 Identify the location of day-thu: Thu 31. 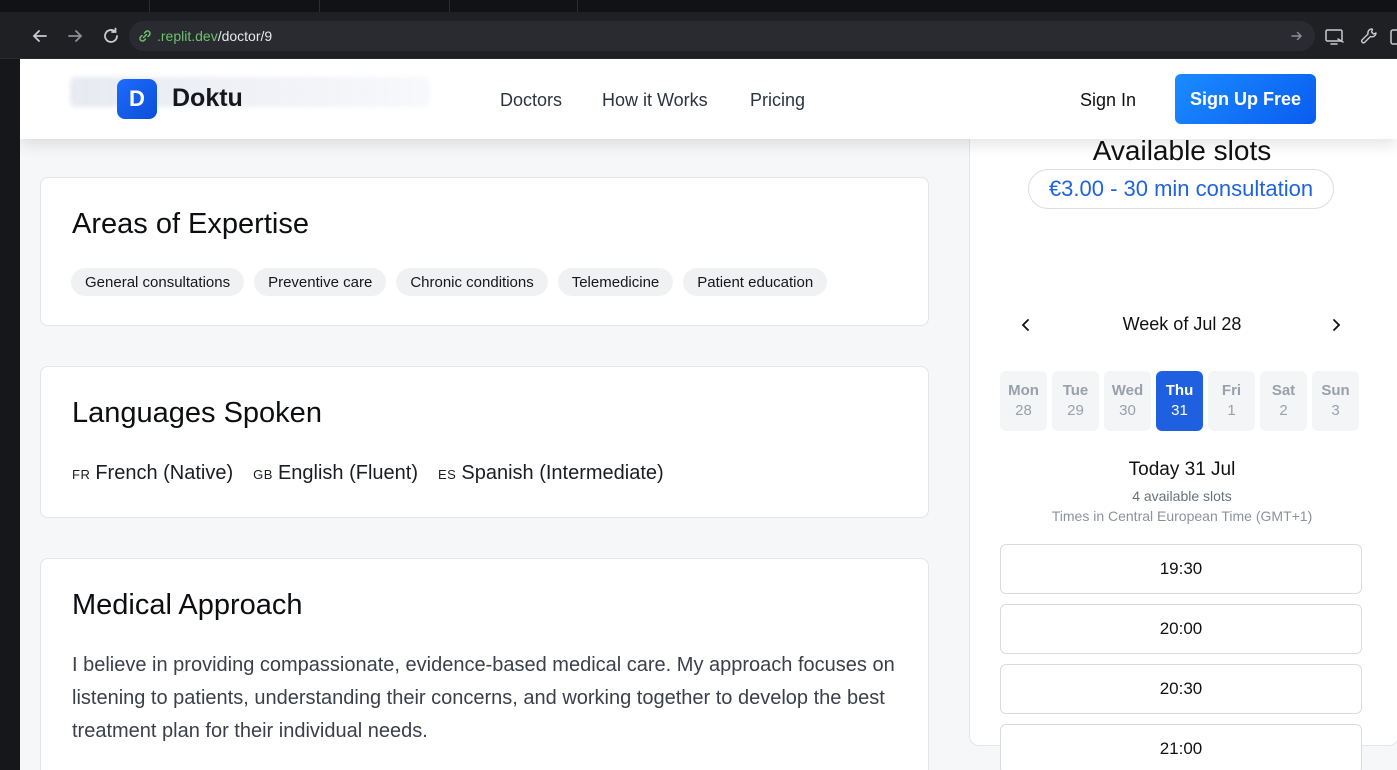
(1179, 401).